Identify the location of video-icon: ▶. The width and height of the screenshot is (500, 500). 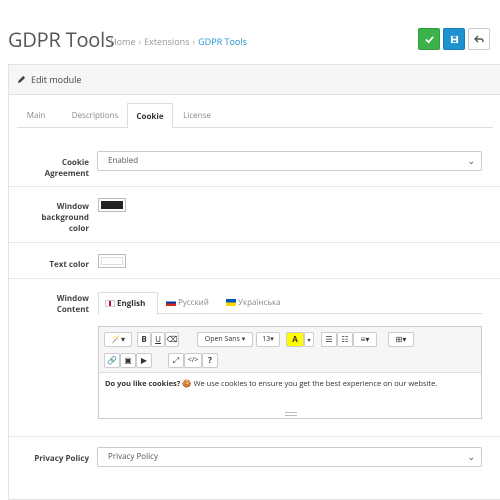
(144, 360).